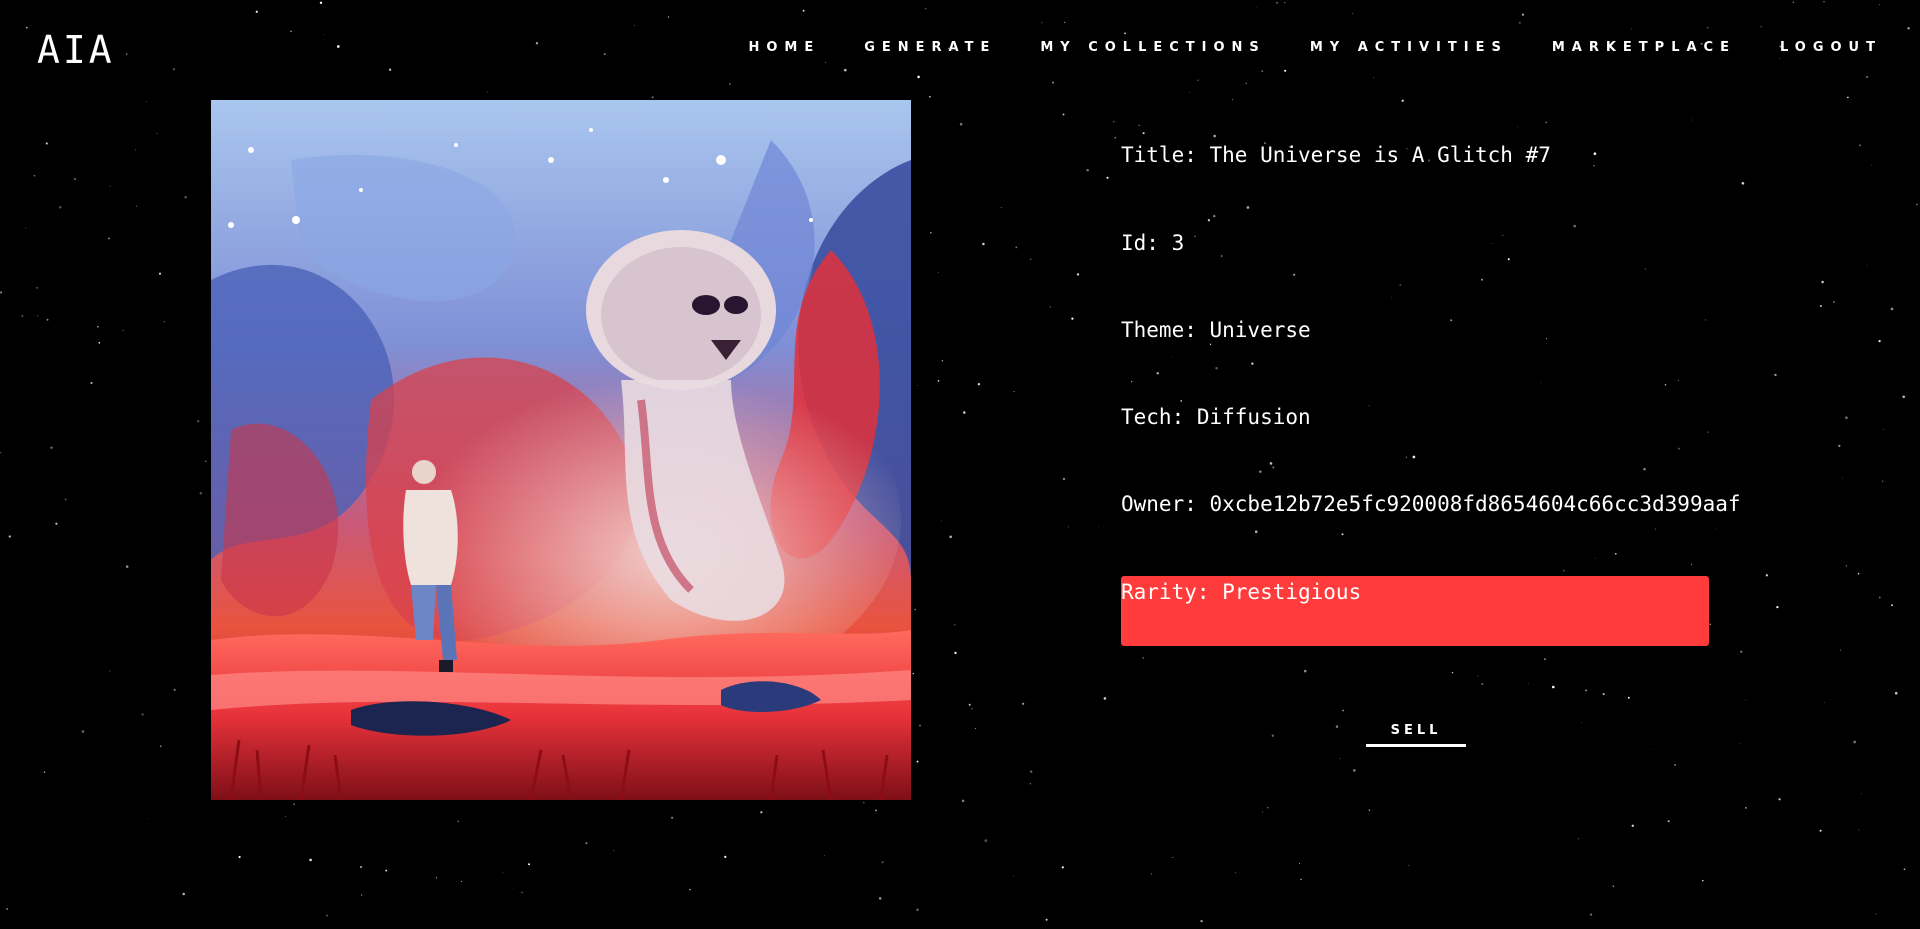 This screenshot has height=929, width=1920. What do you see at coordinates (1216, 330) in the screenshot?
I see `nft-theme: Theme: Universe` at bounding box center [1216, 330].